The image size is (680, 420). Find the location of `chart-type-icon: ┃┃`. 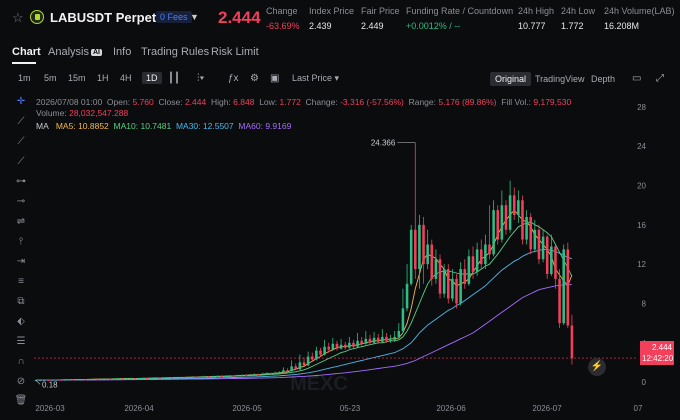

chart-type-icon: ┃┃ is located at coordinates (174, 78).